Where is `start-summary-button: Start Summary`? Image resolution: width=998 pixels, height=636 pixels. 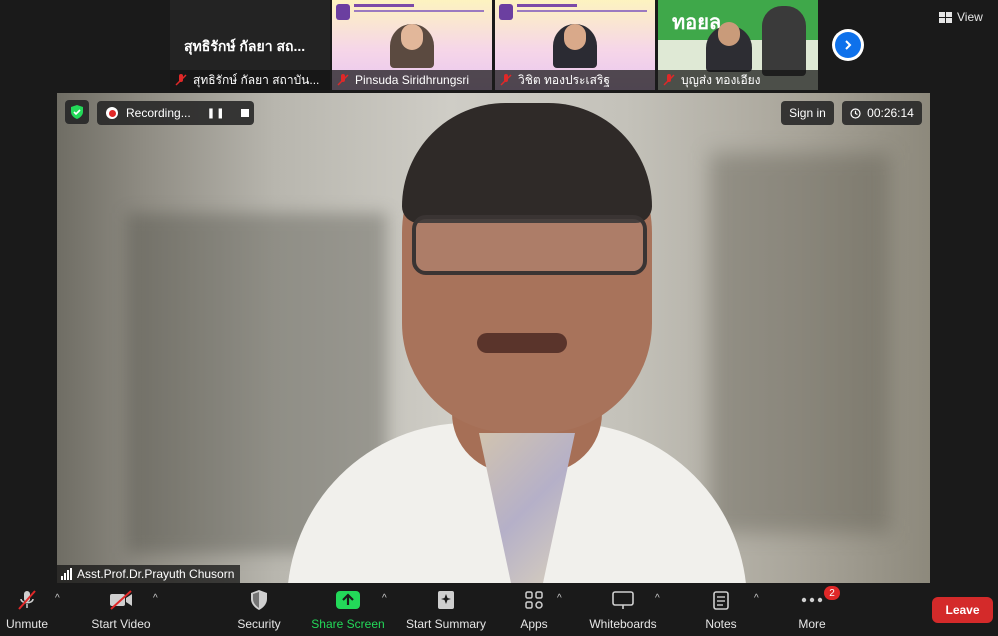 start-summary-button: Start Summary is located at coordinates (446, 610).